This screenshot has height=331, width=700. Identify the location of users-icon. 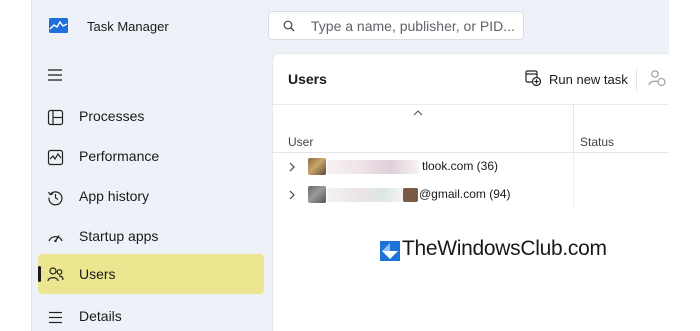
(55, 274).